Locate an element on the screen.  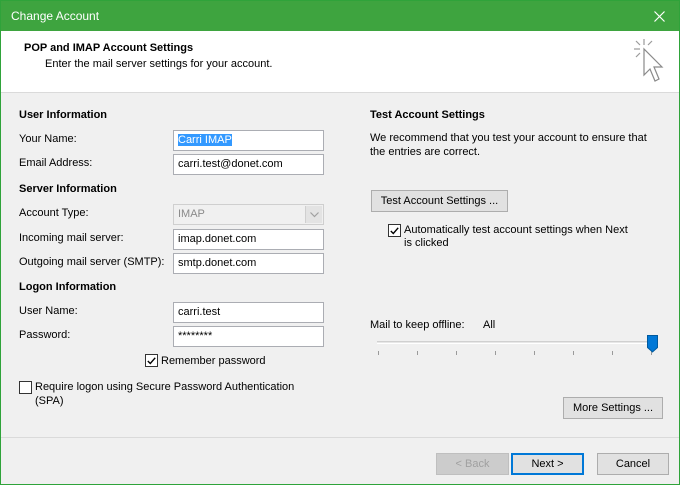
test-settings-heading: Test Account Settings is located at coordinates (427, 115).